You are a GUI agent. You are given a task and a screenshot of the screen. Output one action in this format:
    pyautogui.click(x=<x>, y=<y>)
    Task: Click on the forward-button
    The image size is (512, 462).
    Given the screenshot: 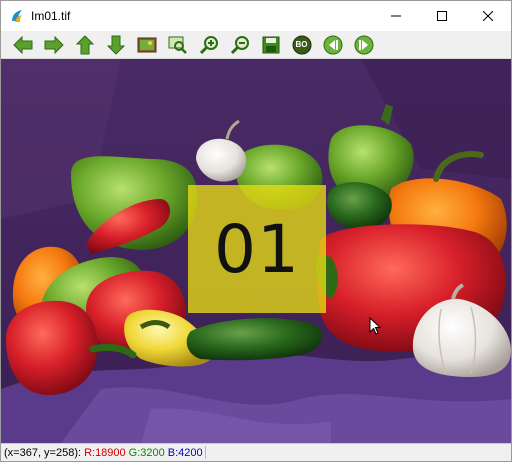 What is the action you would take?
    pyautogui.click(x=53, y=45)
    